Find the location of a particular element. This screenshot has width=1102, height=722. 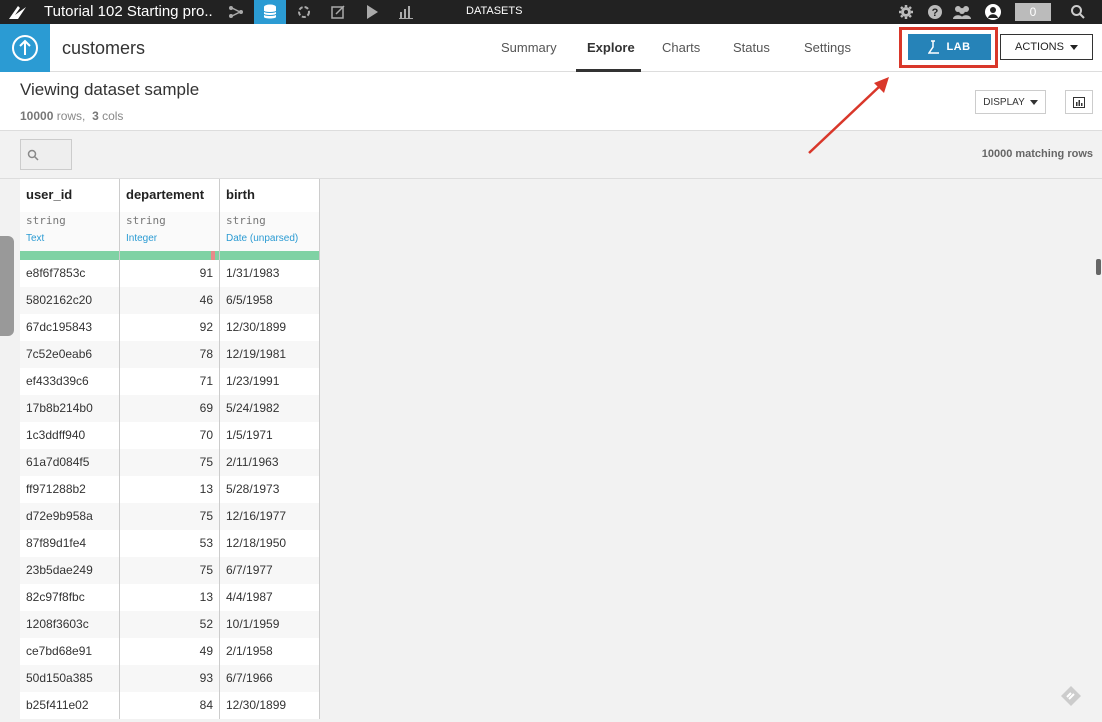

magnifier-icon is located at coordinates (33, 155).